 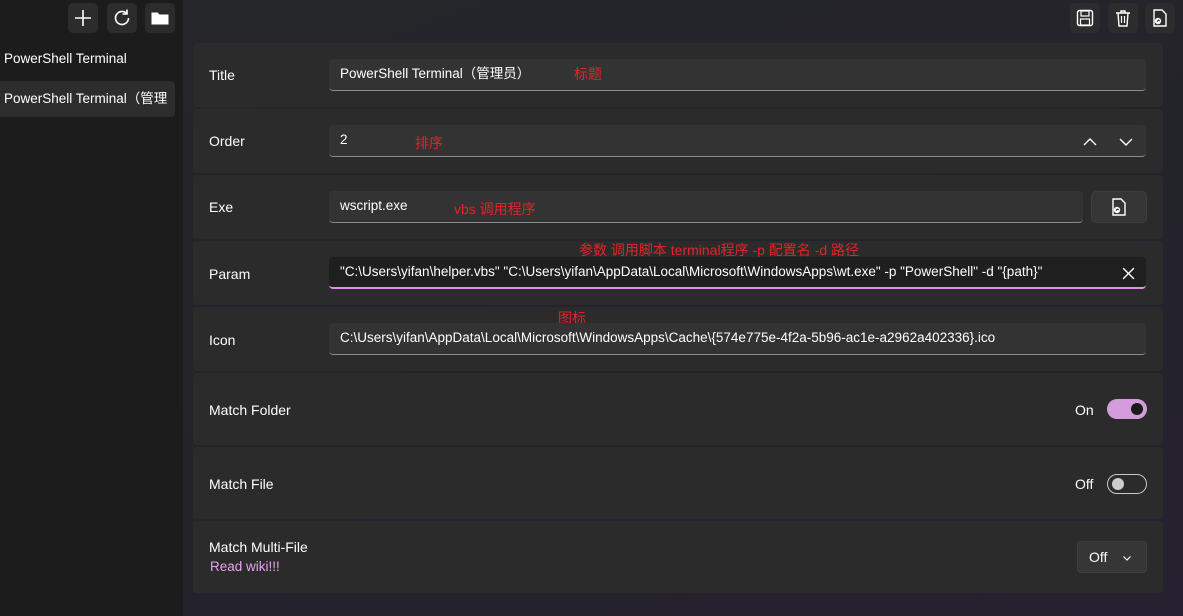 I want to click on sidebar-item-label: PowerShell Terminal, so click(x=65, y=58).